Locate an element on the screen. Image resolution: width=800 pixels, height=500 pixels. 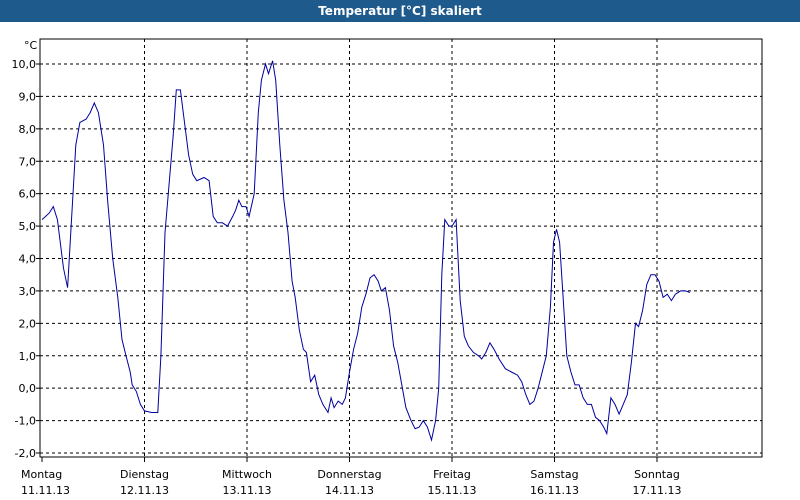
x-tick-date-label: 15.11.13 is located at coordinates (452, 490).